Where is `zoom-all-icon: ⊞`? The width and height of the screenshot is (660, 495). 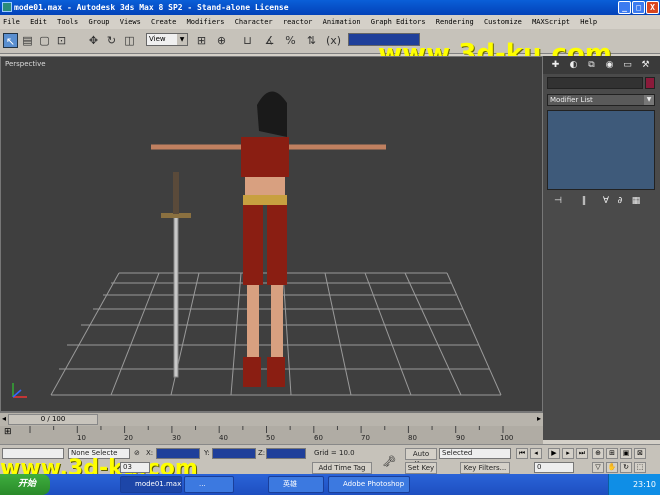 zoom-all-icon: ⊞ is located at coordinates (612, 453).